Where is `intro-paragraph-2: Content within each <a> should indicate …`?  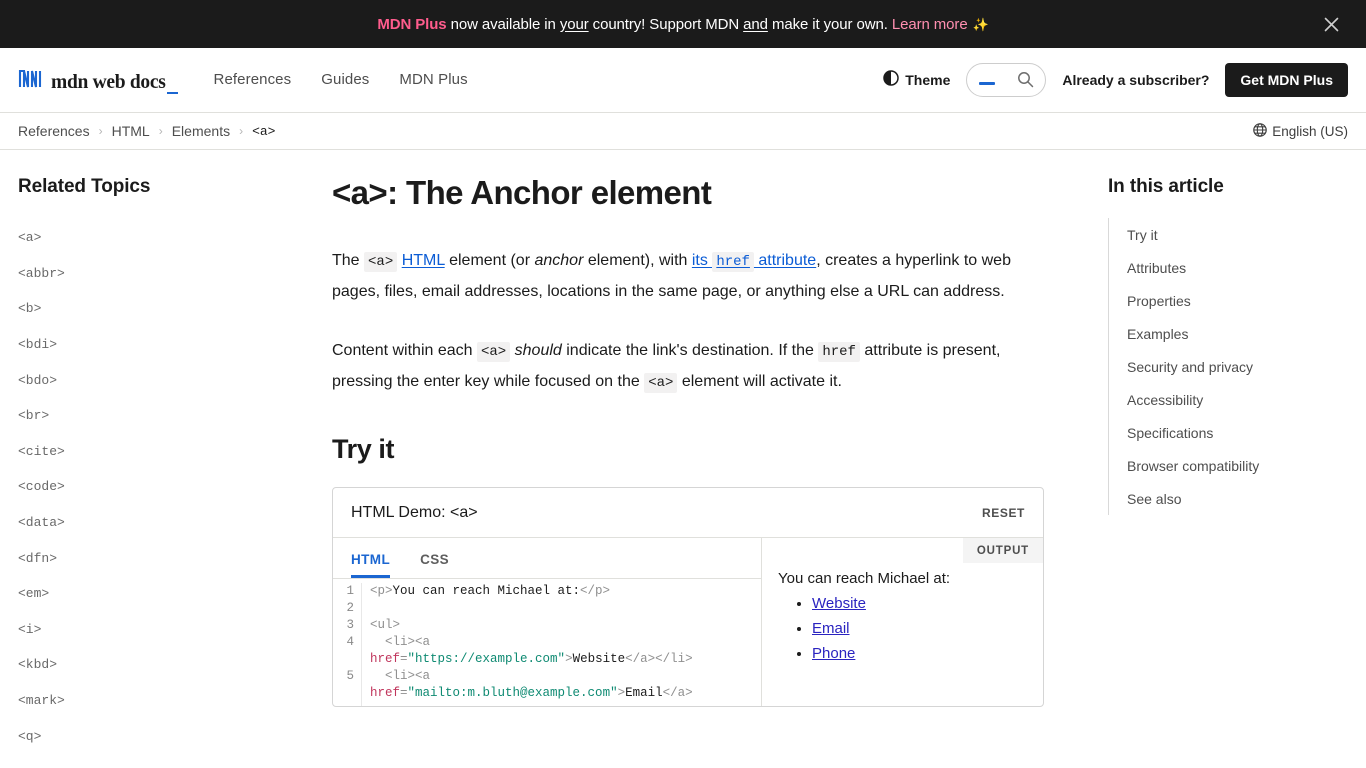
intro-paragraph-2: Content within each <a> should indicate … is located at coordinates (689, 367).